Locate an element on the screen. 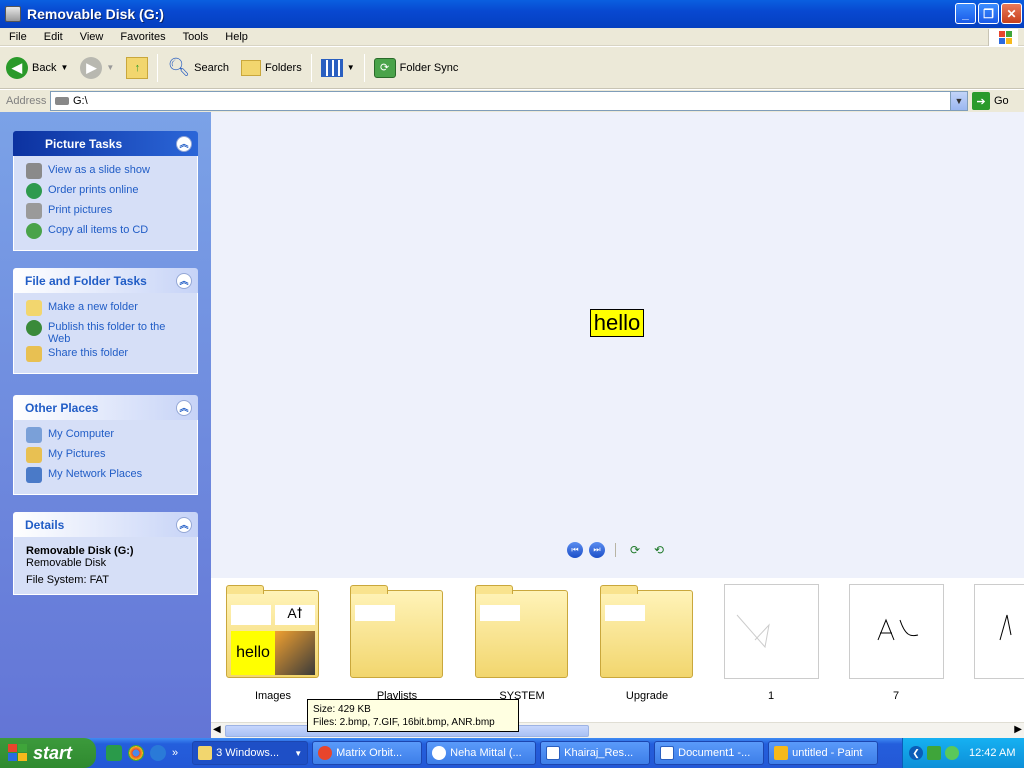  back-button: ◀ Back ▼ is located at coordinates (37, 68).